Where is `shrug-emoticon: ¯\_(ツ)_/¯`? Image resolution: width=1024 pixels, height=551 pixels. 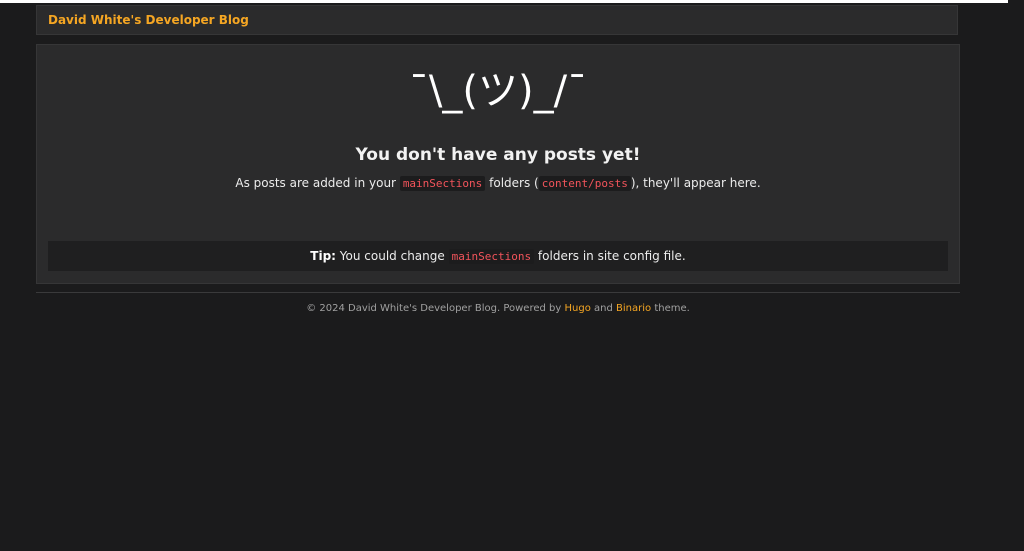
shrug-emoticon: ¯\_(ツ)_/¯ is located at coordinates (498, 91).